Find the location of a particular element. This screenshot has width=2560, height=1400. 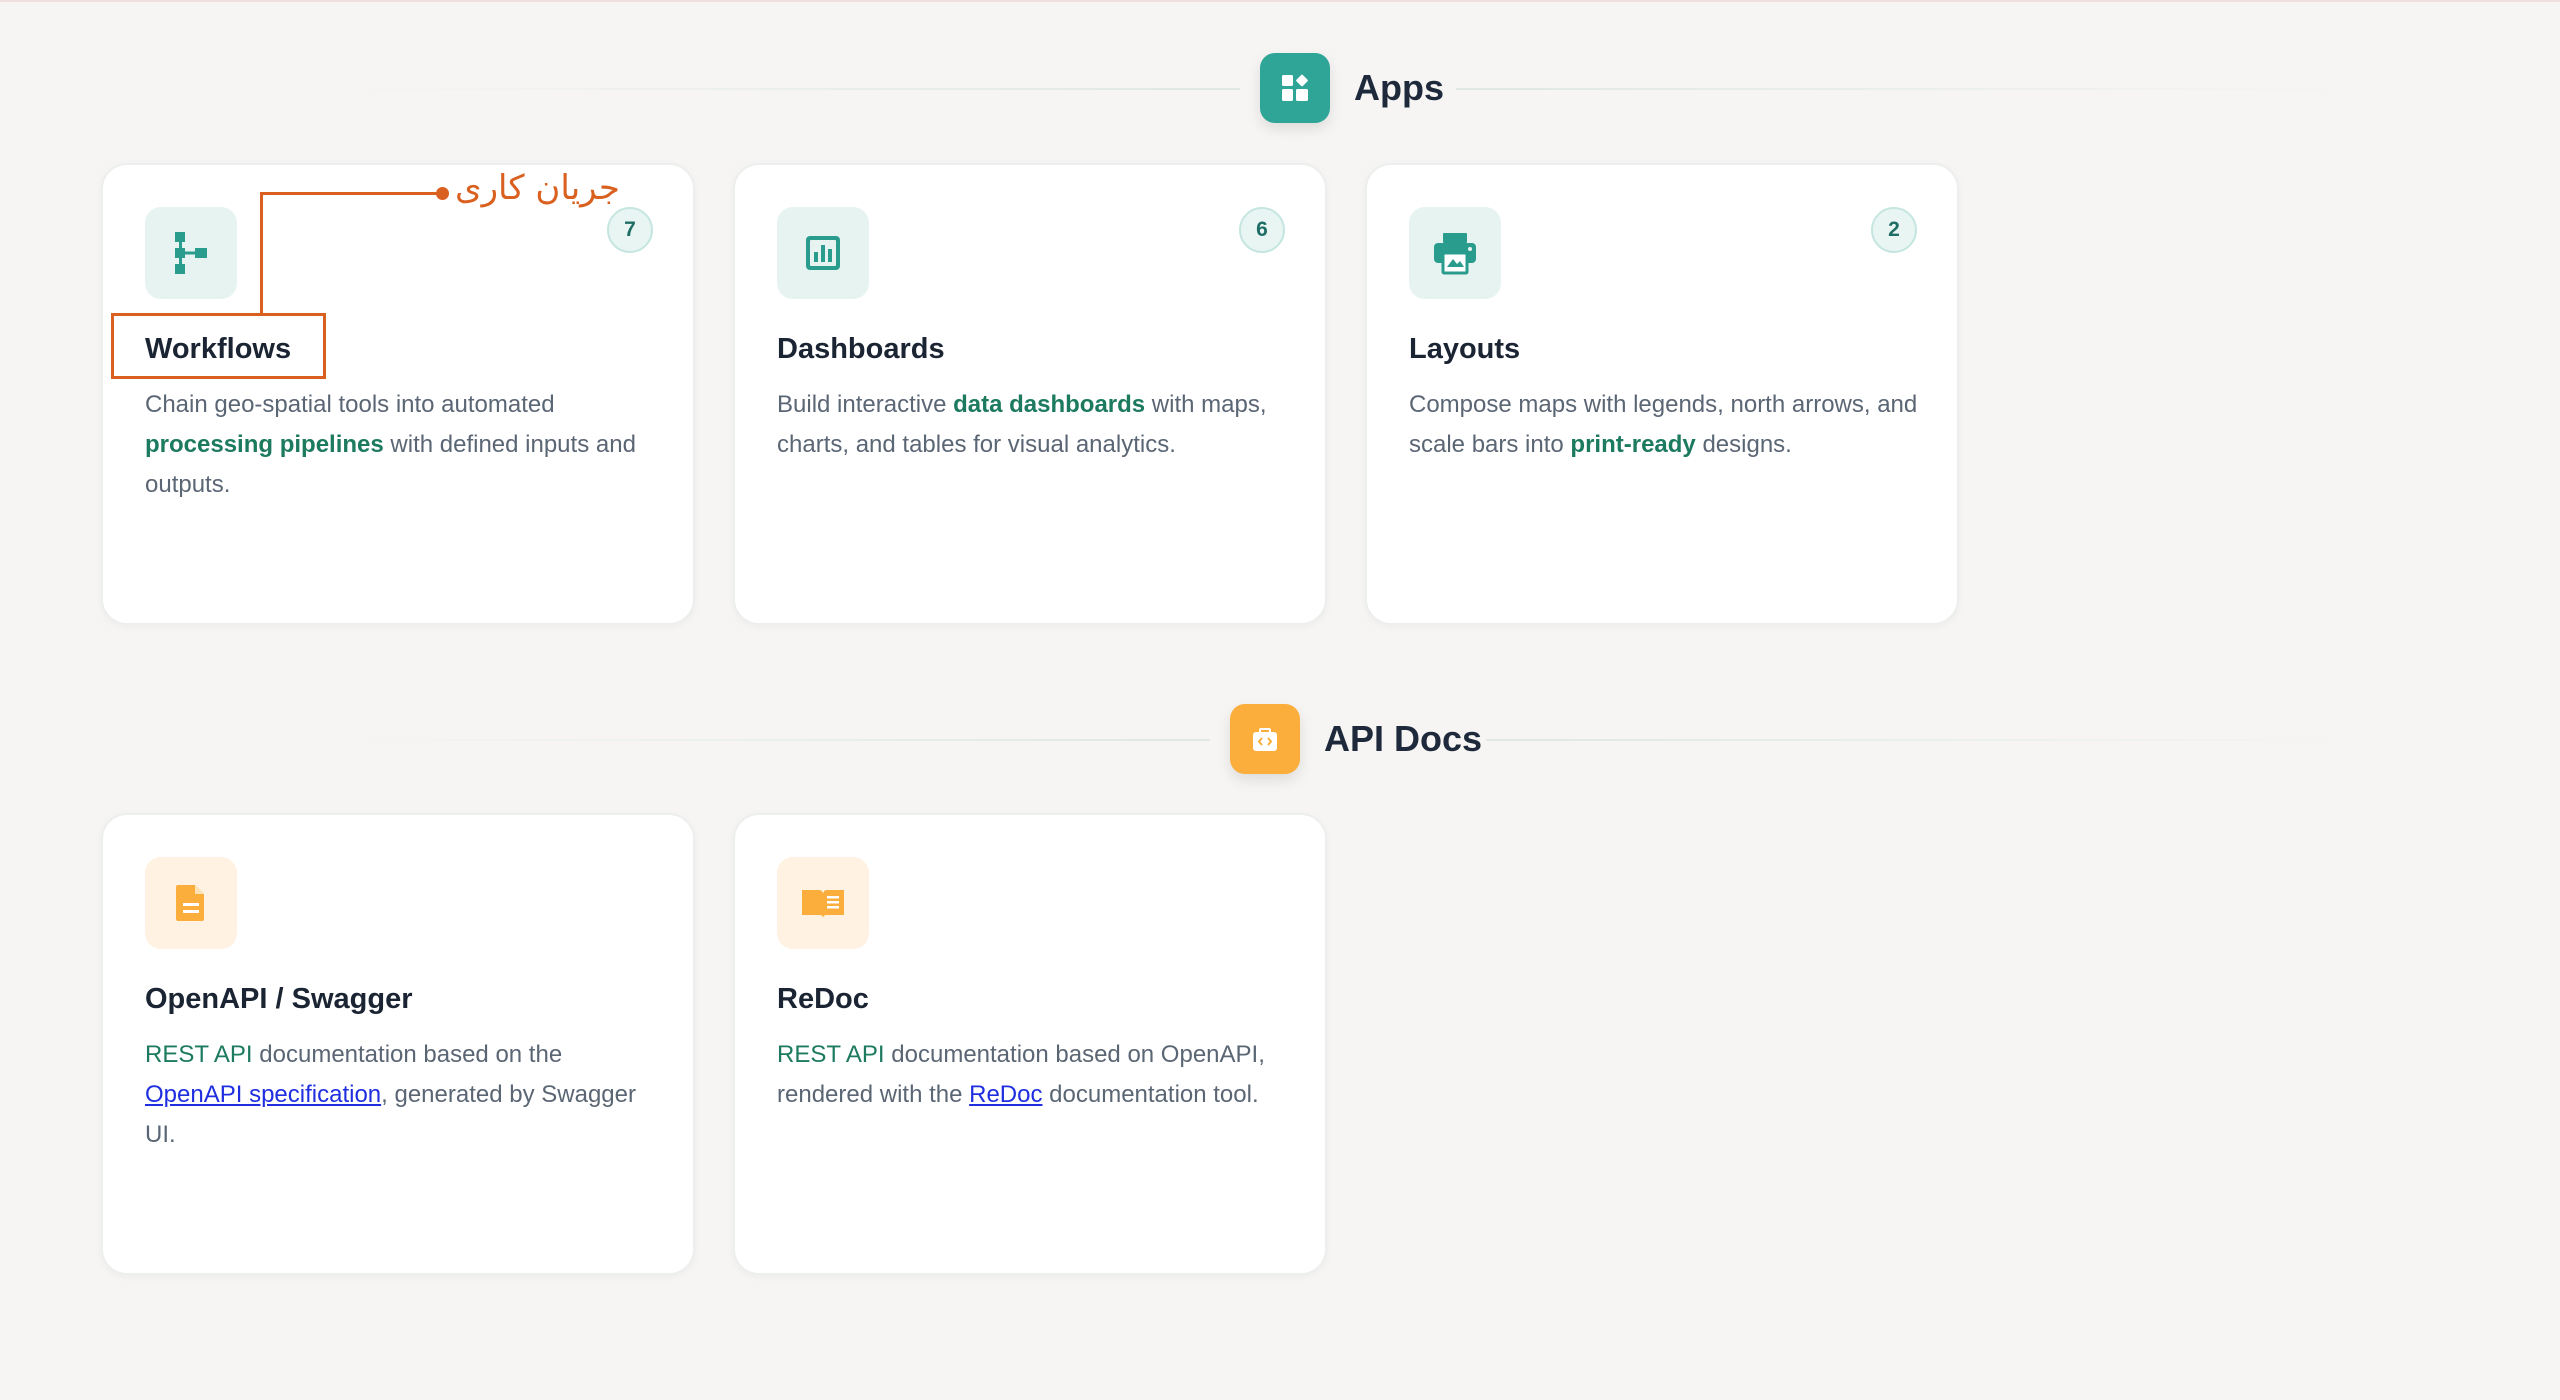

card-title: ReDoc is located at coordinates (823, 999).